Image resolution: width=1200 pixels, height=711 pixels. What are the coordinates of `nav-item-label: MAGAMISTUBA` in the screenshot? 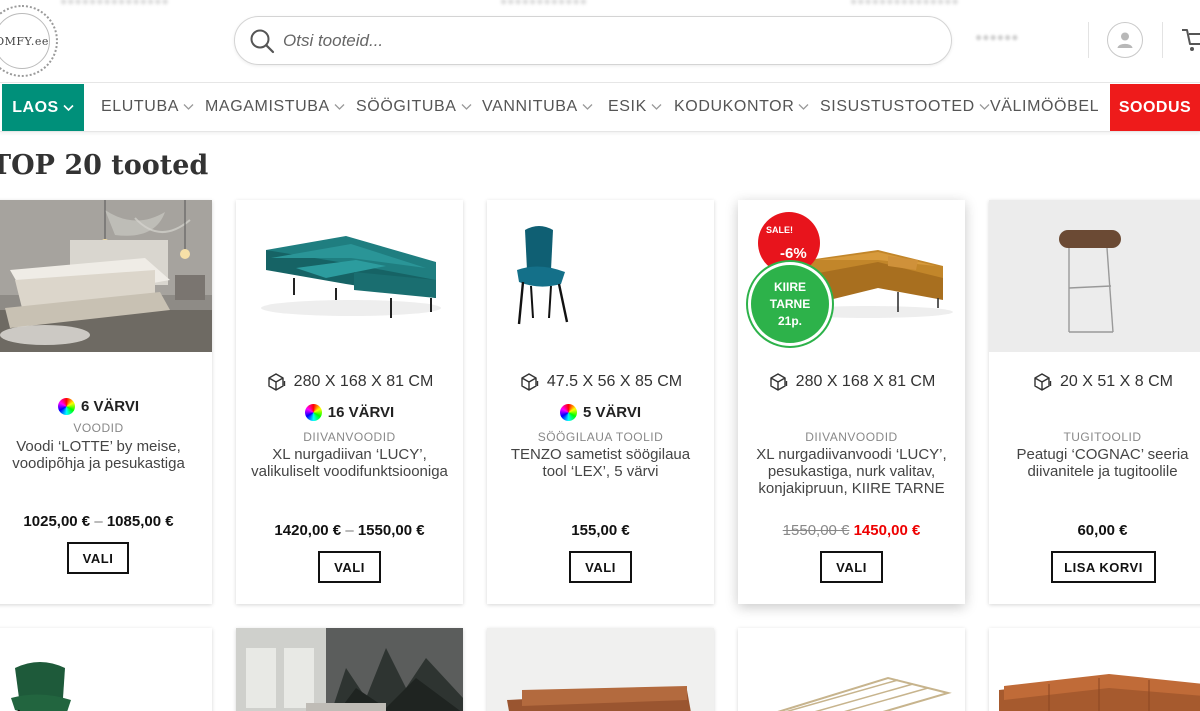 It's located at (267, 106).